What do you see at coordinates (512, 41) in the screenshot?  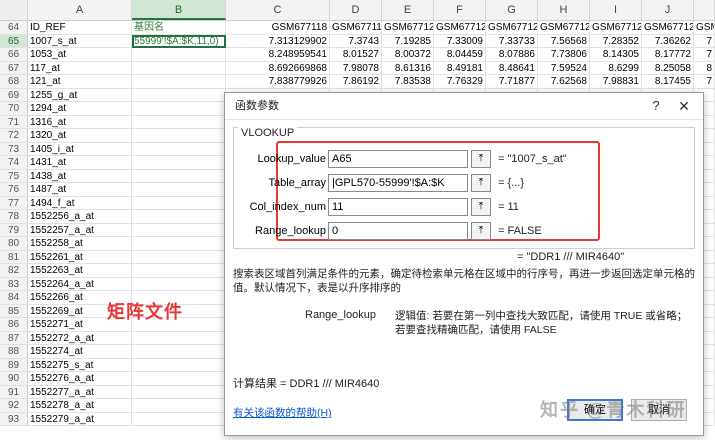 I see `cell: 7.33733` at bounding box center [512, 41].